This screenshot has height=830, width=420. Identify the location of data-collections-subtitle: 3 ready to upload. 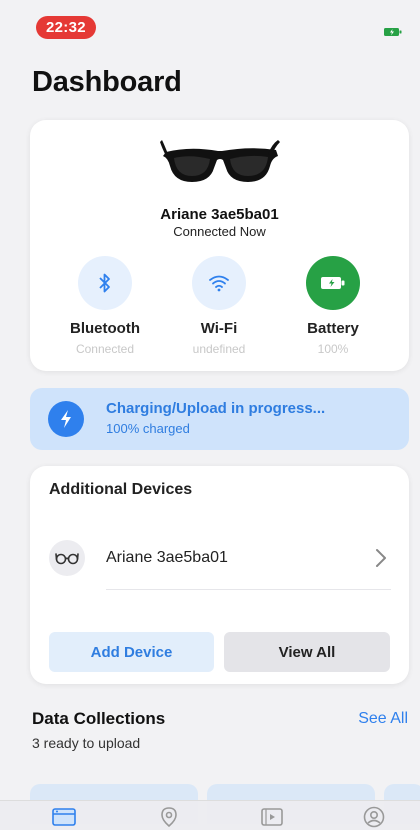
(86, 743).